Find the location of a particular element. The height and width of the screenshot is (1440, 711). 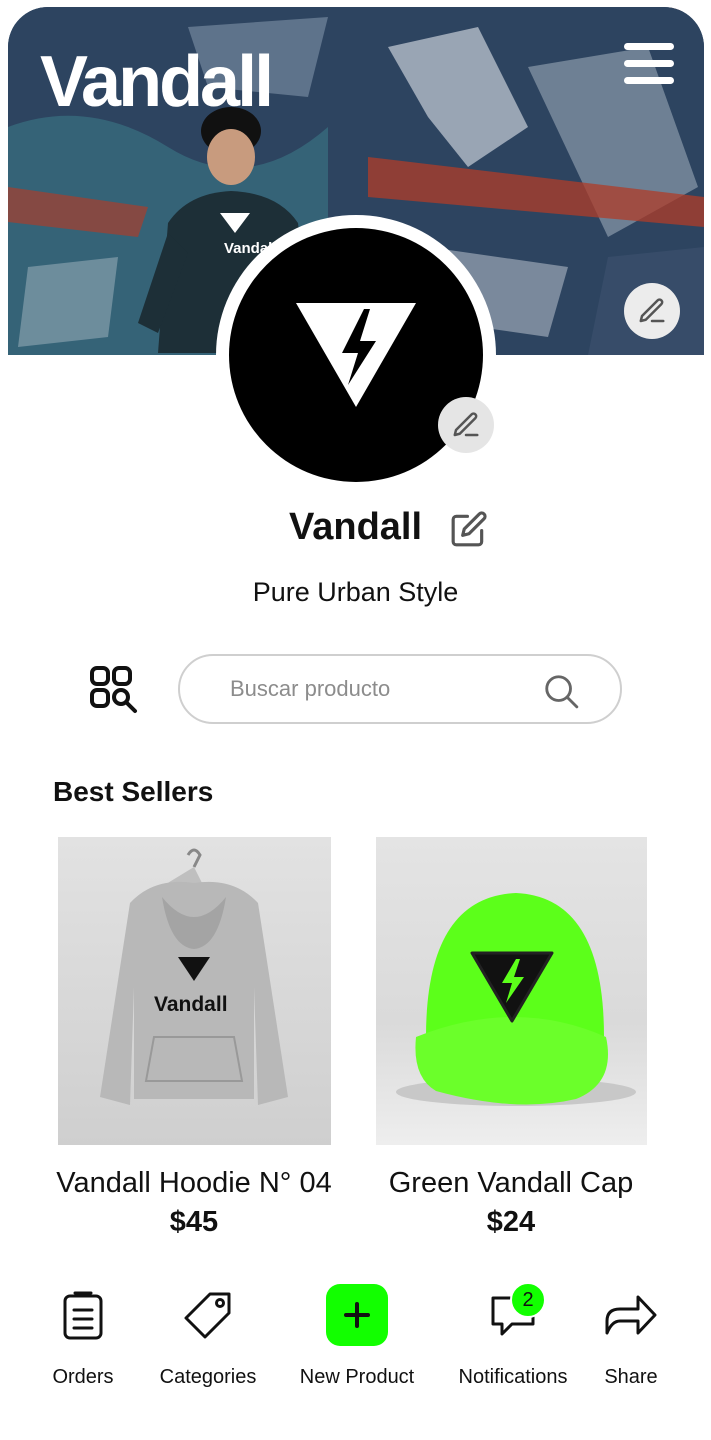

product-card: Green Vandall Cap $24 is located at coordinates (511, 1038).